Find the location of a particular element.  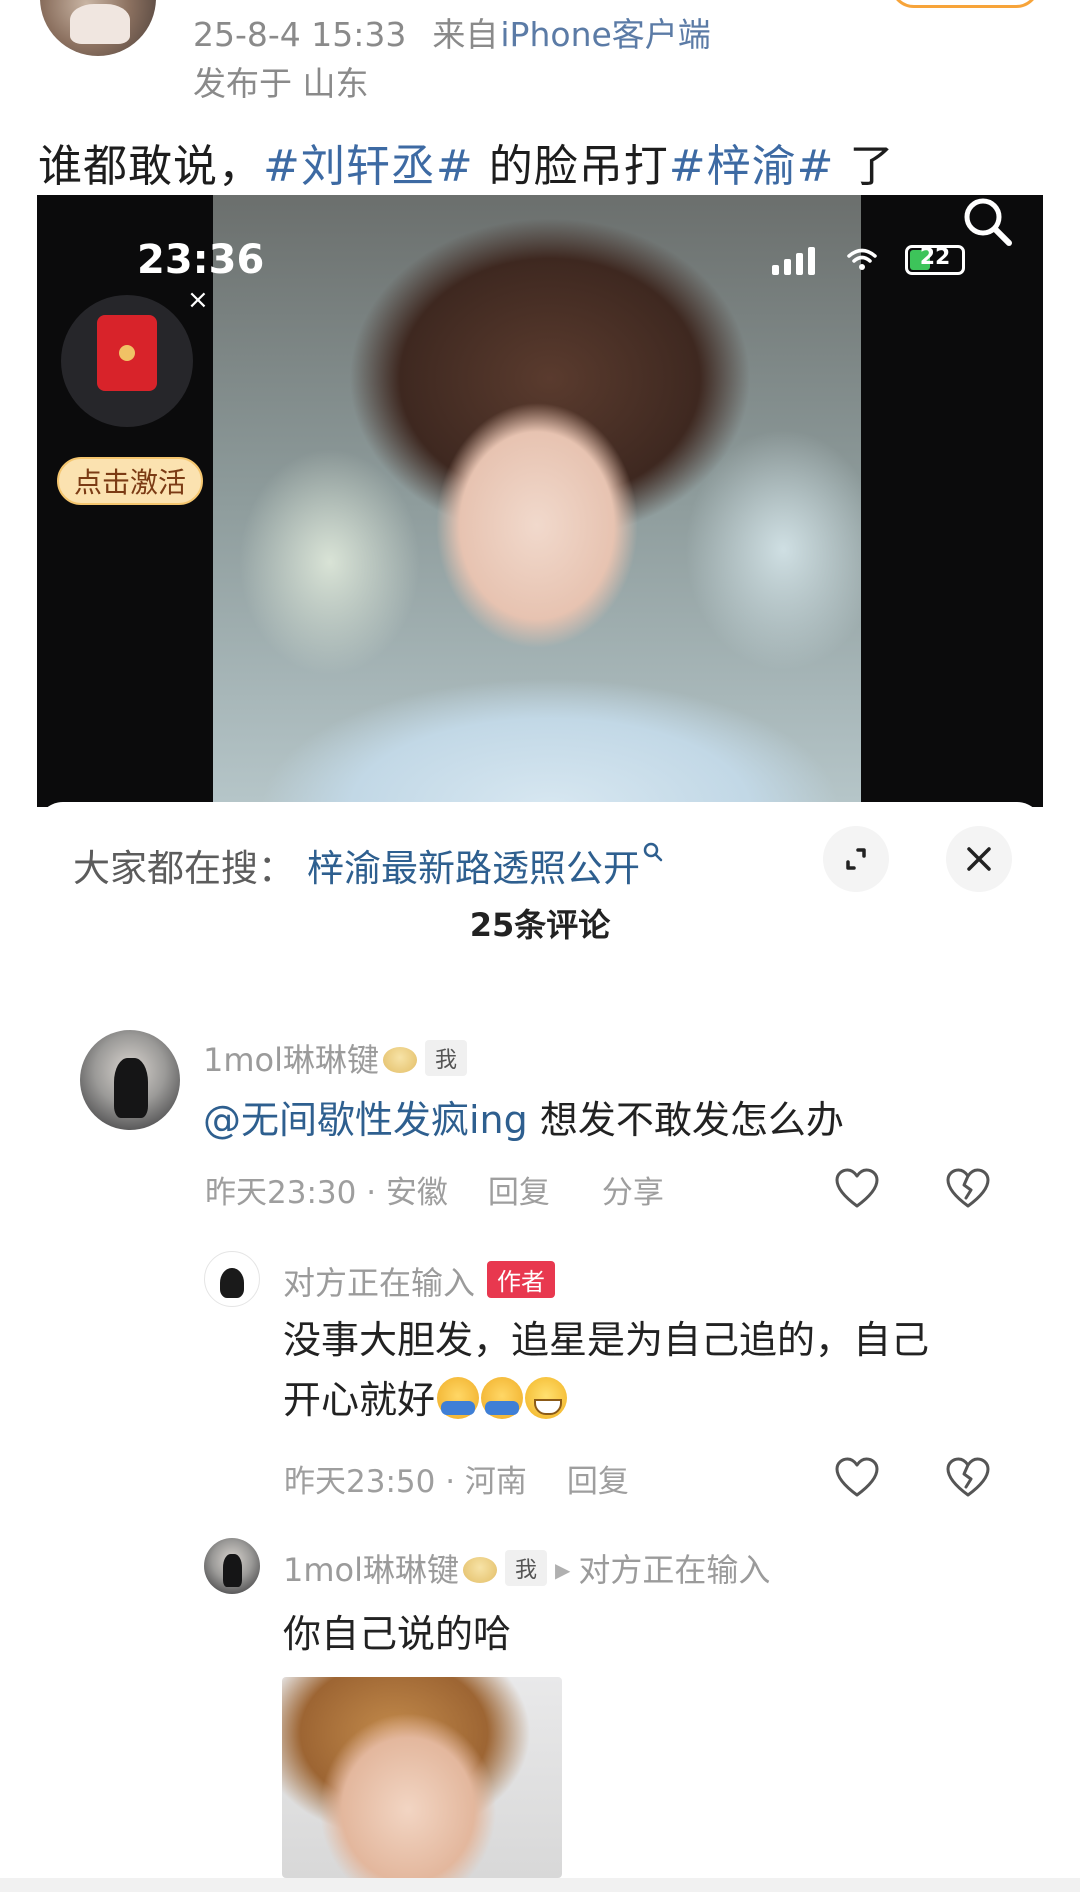

share-button: 分享 is located at coordinates (633, 1193).